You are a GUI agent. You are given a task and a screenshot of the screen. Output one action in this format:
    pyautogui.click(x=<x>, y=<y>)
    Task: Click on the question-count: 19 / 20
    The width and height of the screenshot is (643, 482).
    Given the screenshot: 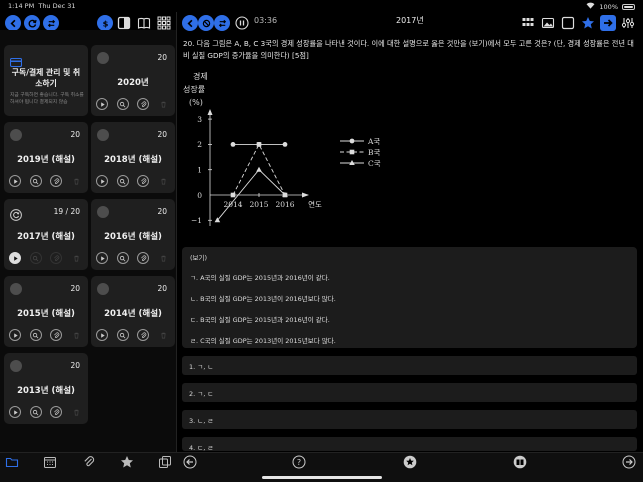 What is the action you would take?
    pyautogui.click(x=66, y=211)
    